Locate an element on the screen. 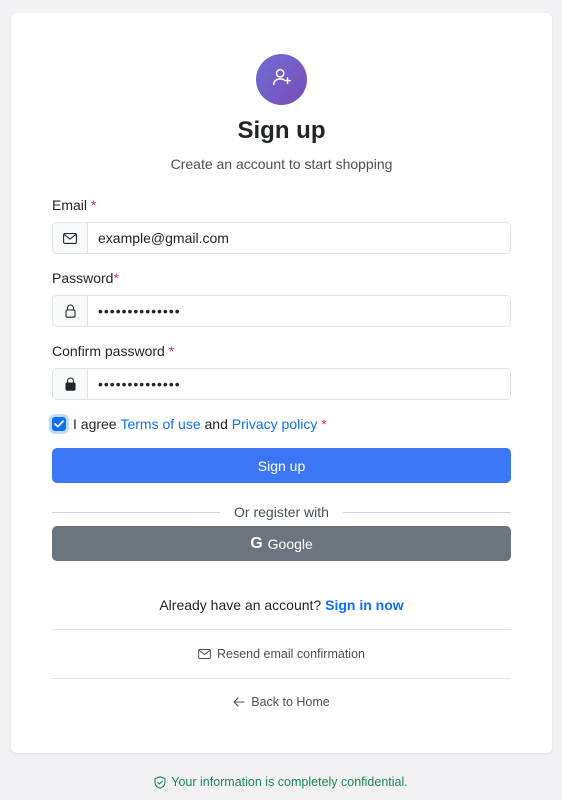  back-to-home-link: Back to Home is located at coordinates (281, 702).